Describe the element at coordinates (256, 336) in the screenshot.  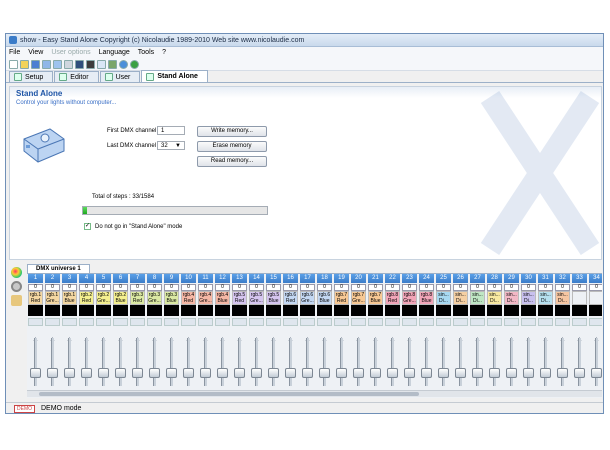
I see `channel-fader: 140rgb.5Gre...▲` at that location.